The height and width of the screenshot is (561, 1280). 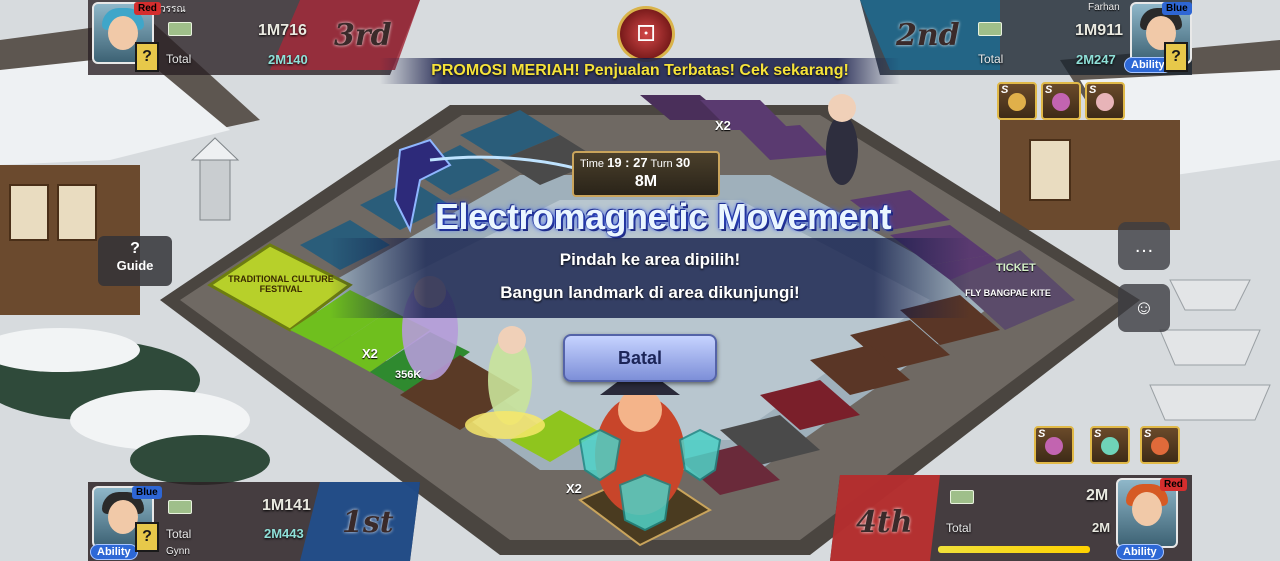 I want to click on player-rank: 2nd, so click(x=928, y=35).